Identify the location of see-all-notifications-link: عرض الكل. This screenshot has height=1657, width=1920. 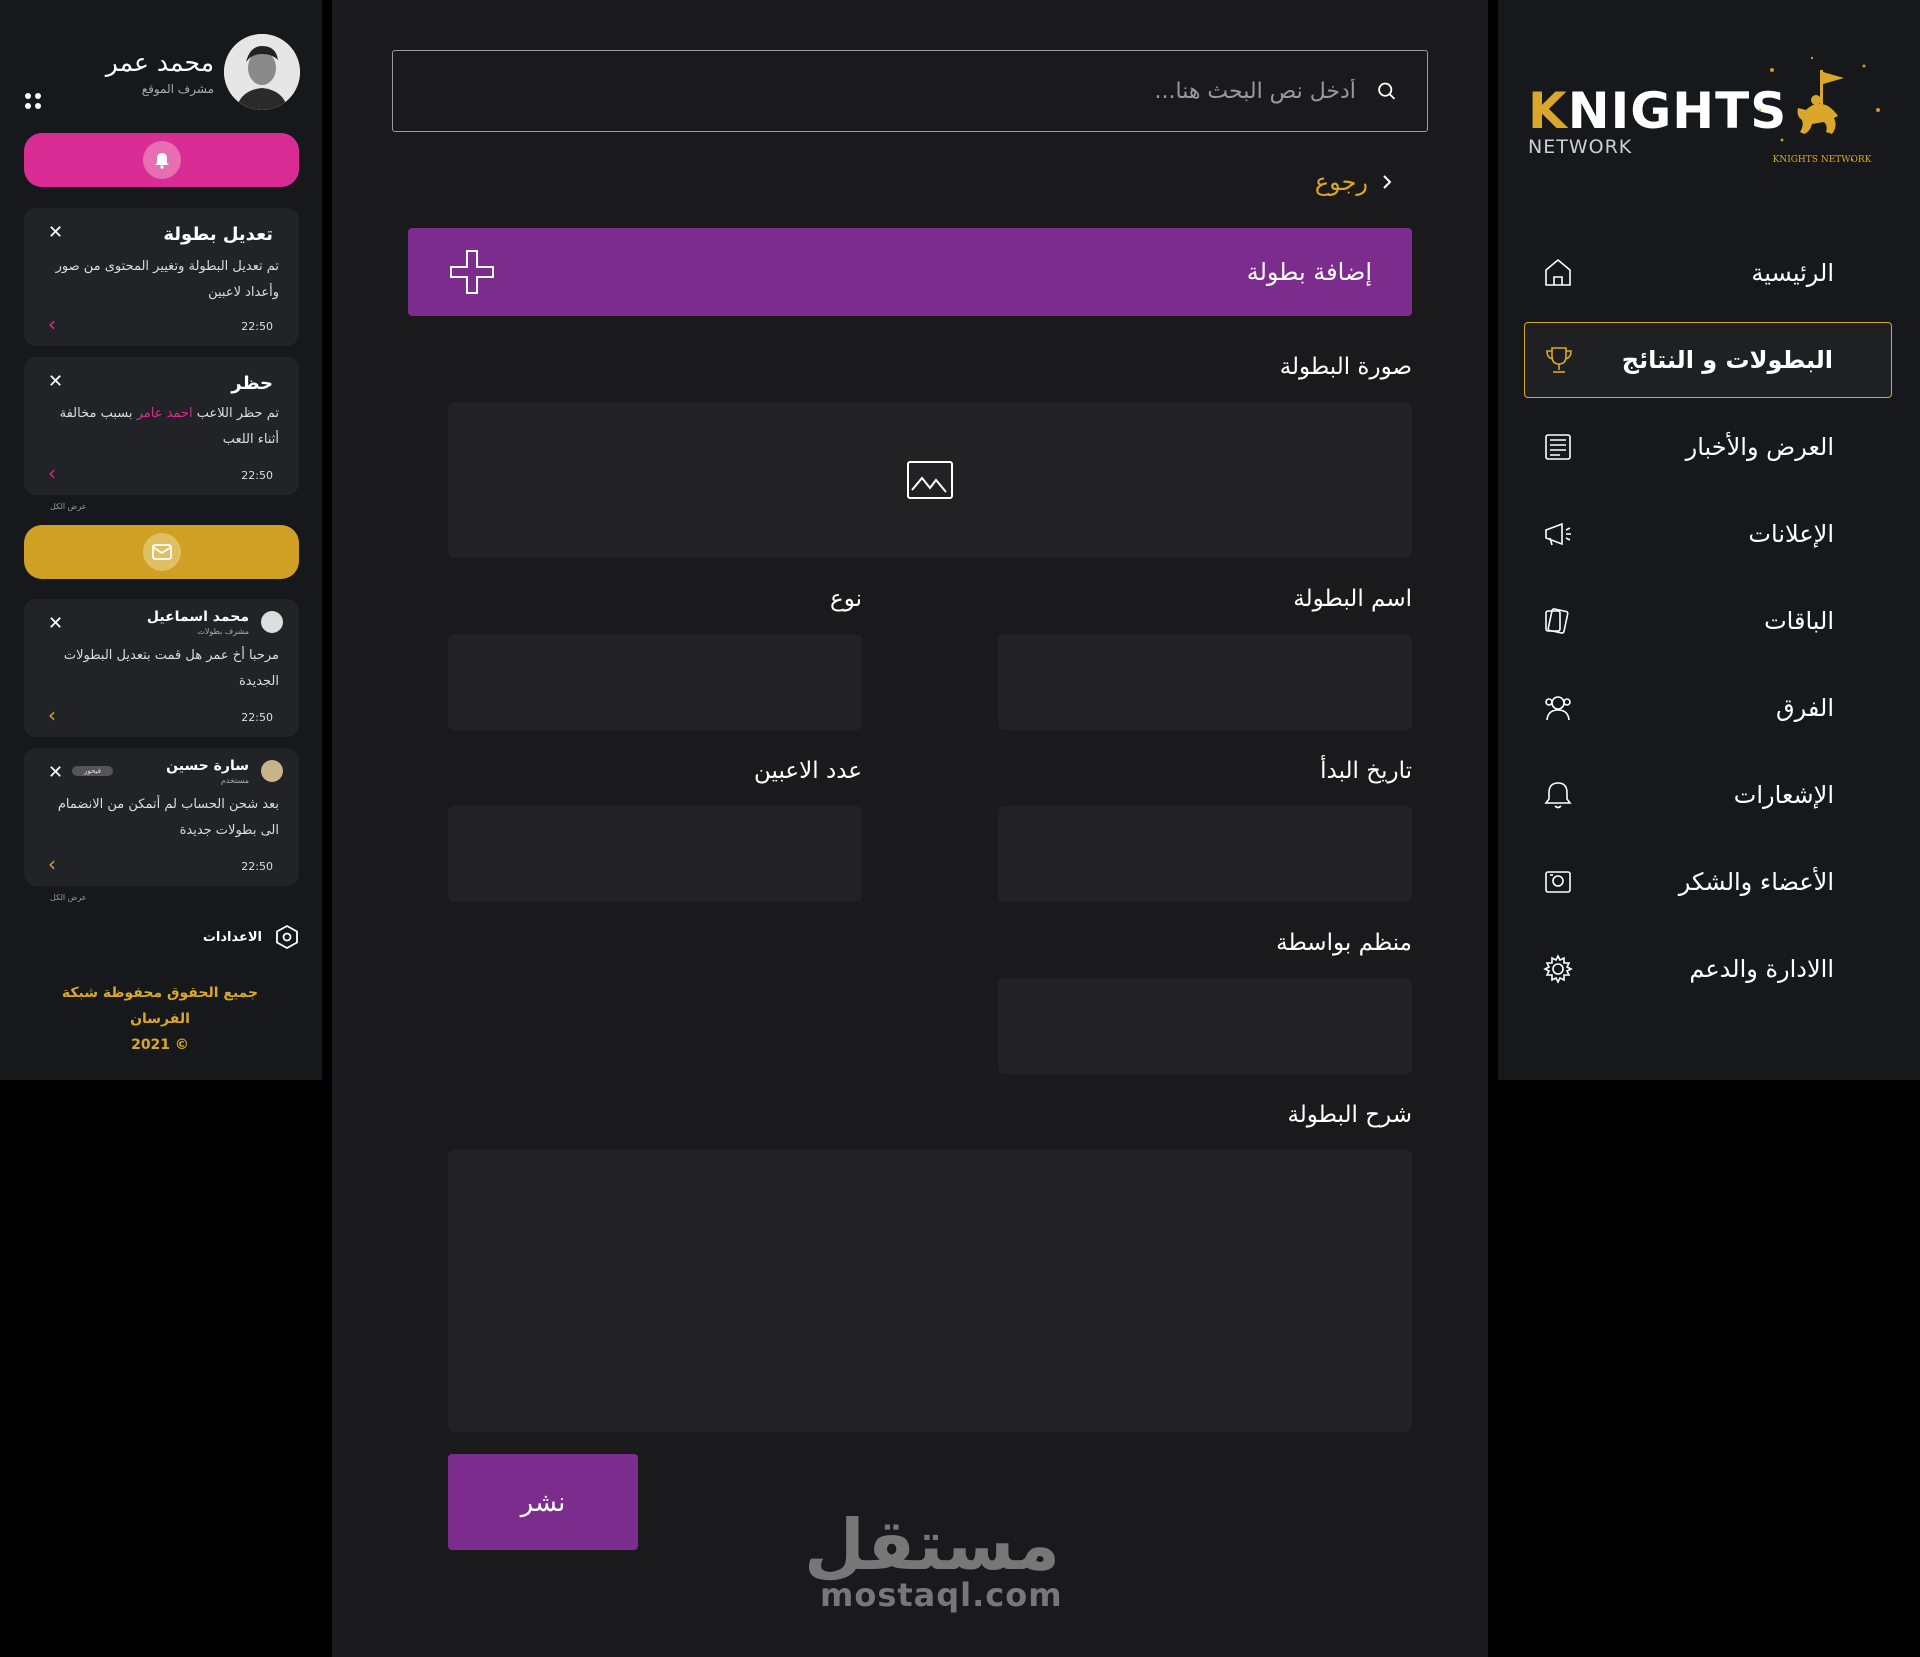
(68, 506).